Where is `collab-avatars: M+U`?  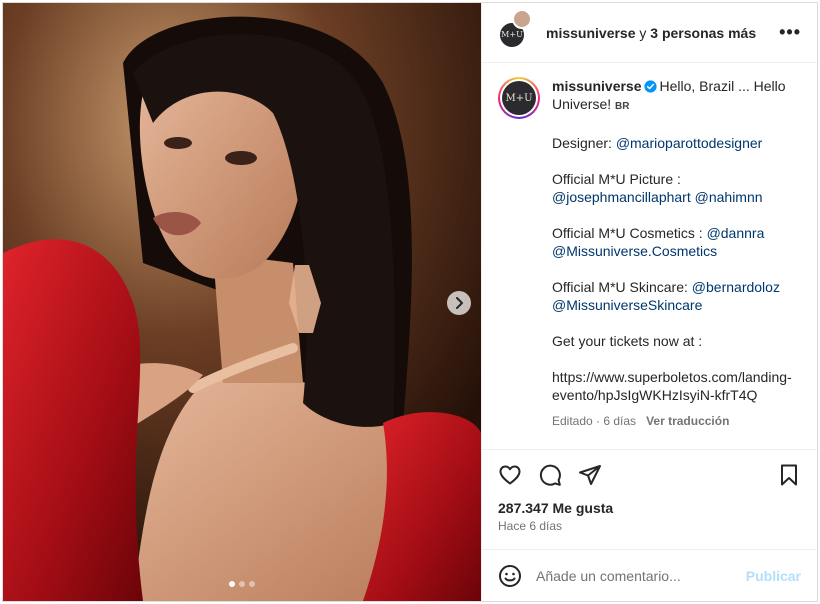
collab-avatars: M+U is located at coordinates (516, 29).